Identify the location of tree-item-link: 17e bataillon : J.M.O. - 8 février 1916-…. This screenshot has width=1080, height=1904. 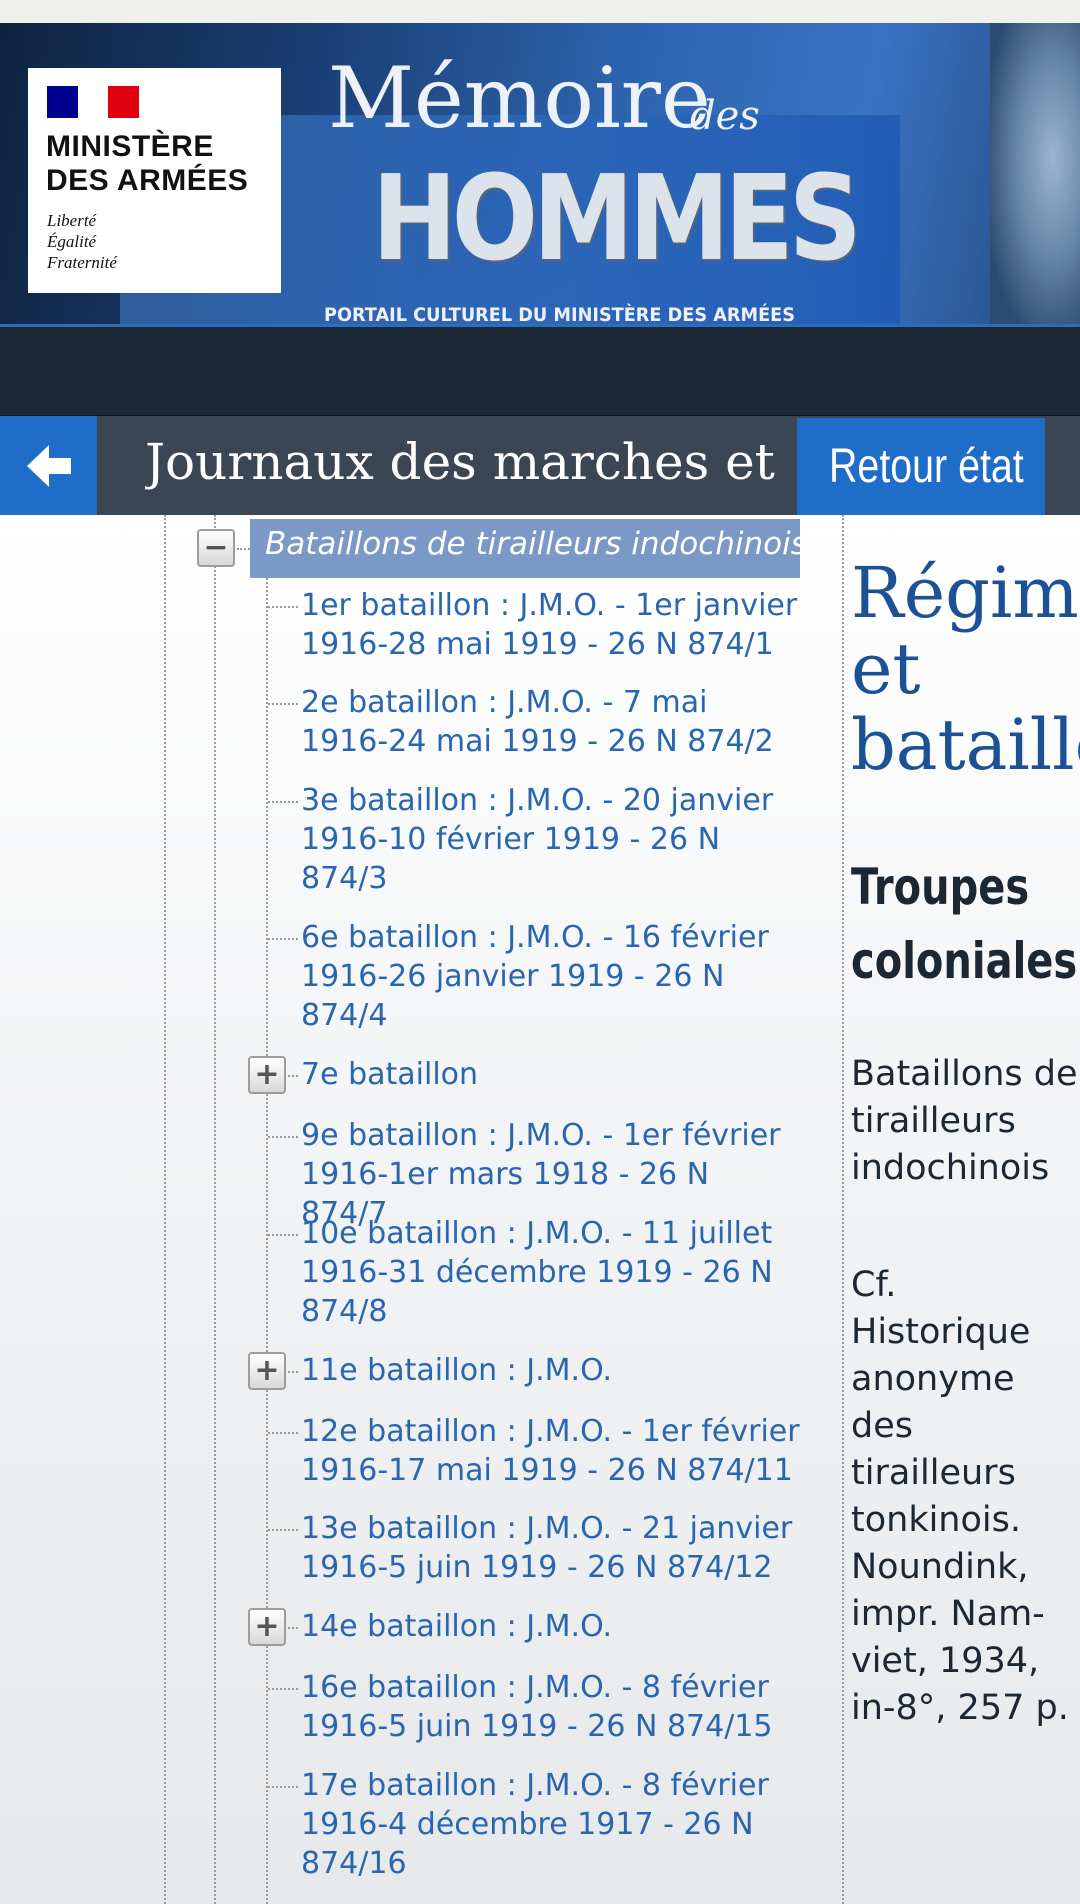
(551, 1824).